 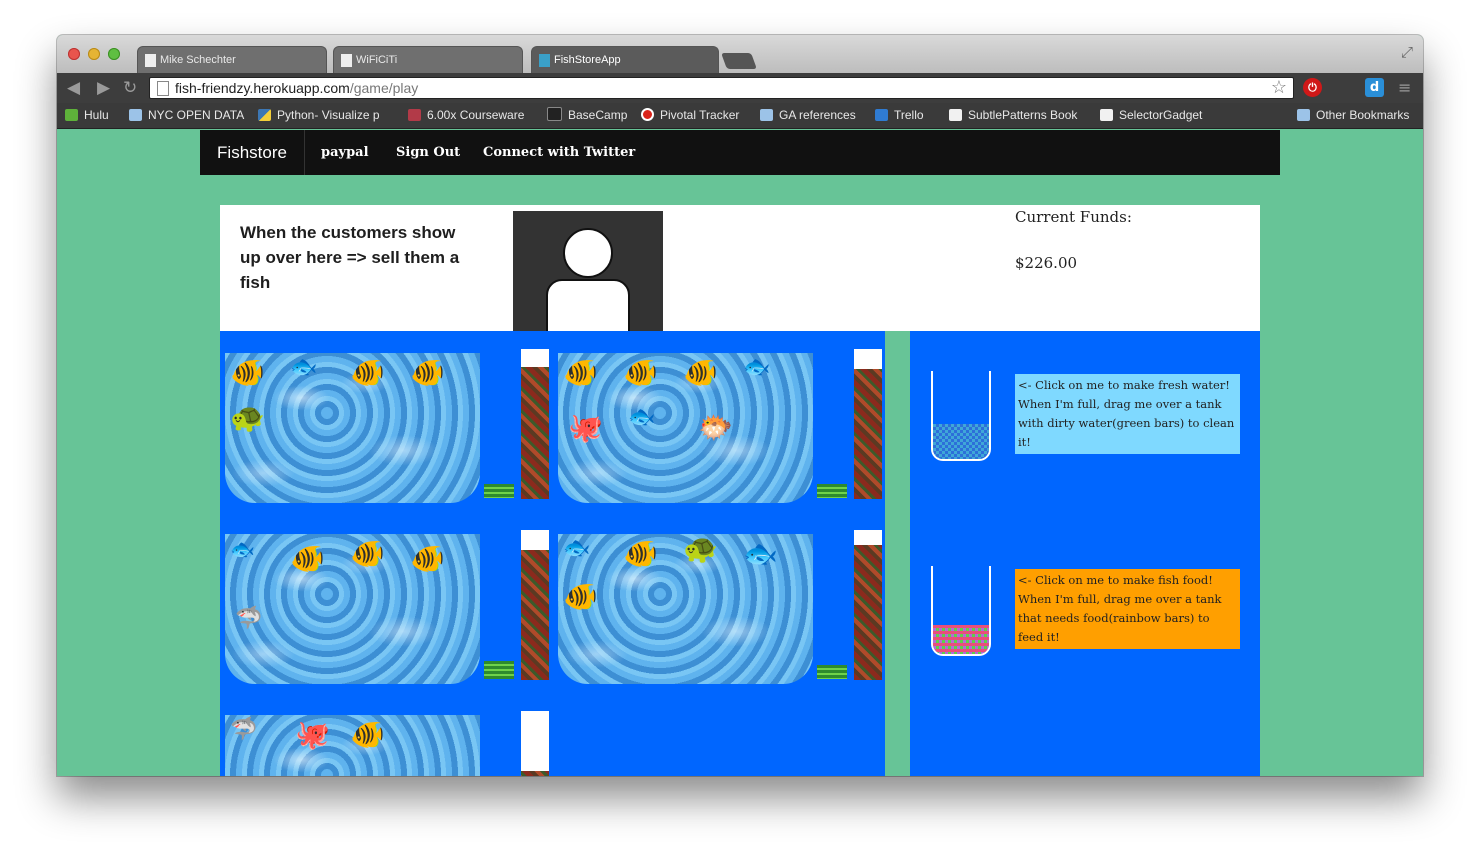 I want to click on fish-tank: 🐟 🐠 🐢 🐟 🐠, so click(x=685, y=609).